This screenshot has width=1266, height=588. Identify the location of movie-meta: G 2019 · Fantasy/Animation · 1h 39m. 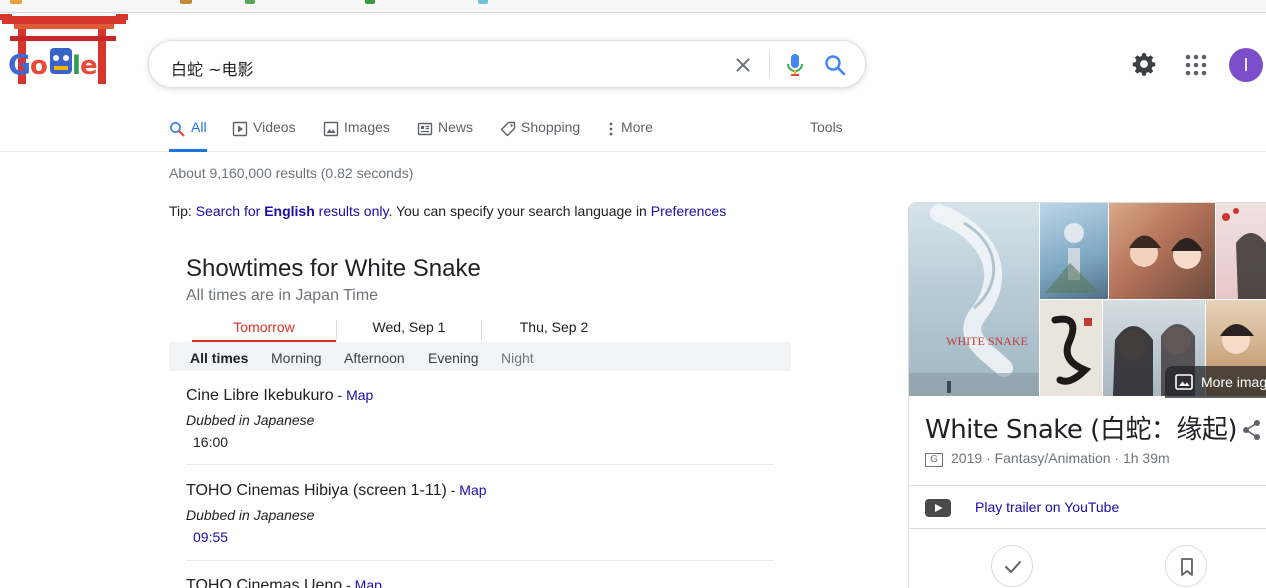
(1047, 458).